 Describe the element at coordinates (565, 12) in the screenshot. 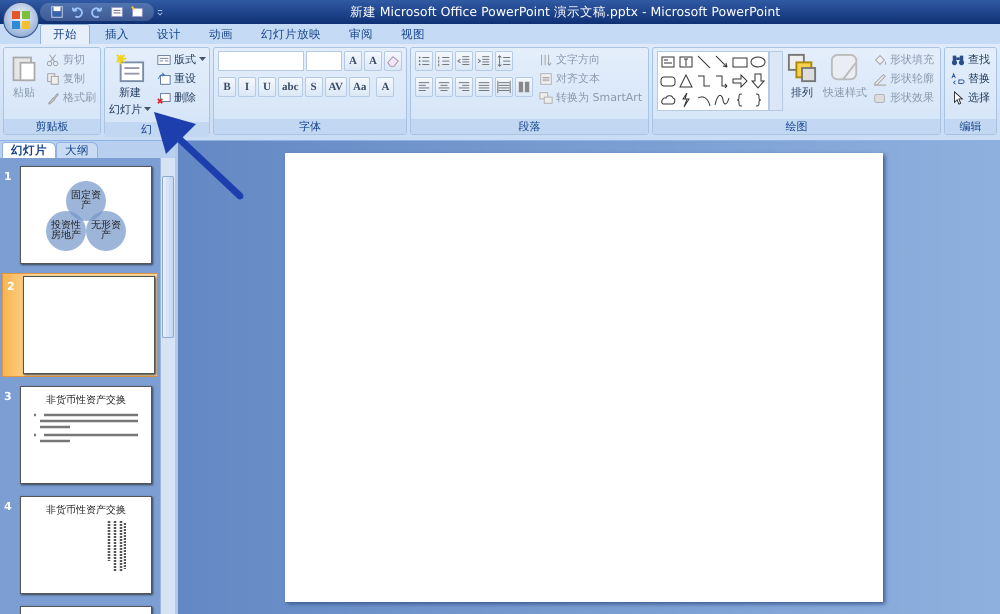

I see `window-title: 新建 Microsoft Office PowerPoint 演示文稿.pptx - Microsoft PowerPoint` at that location.